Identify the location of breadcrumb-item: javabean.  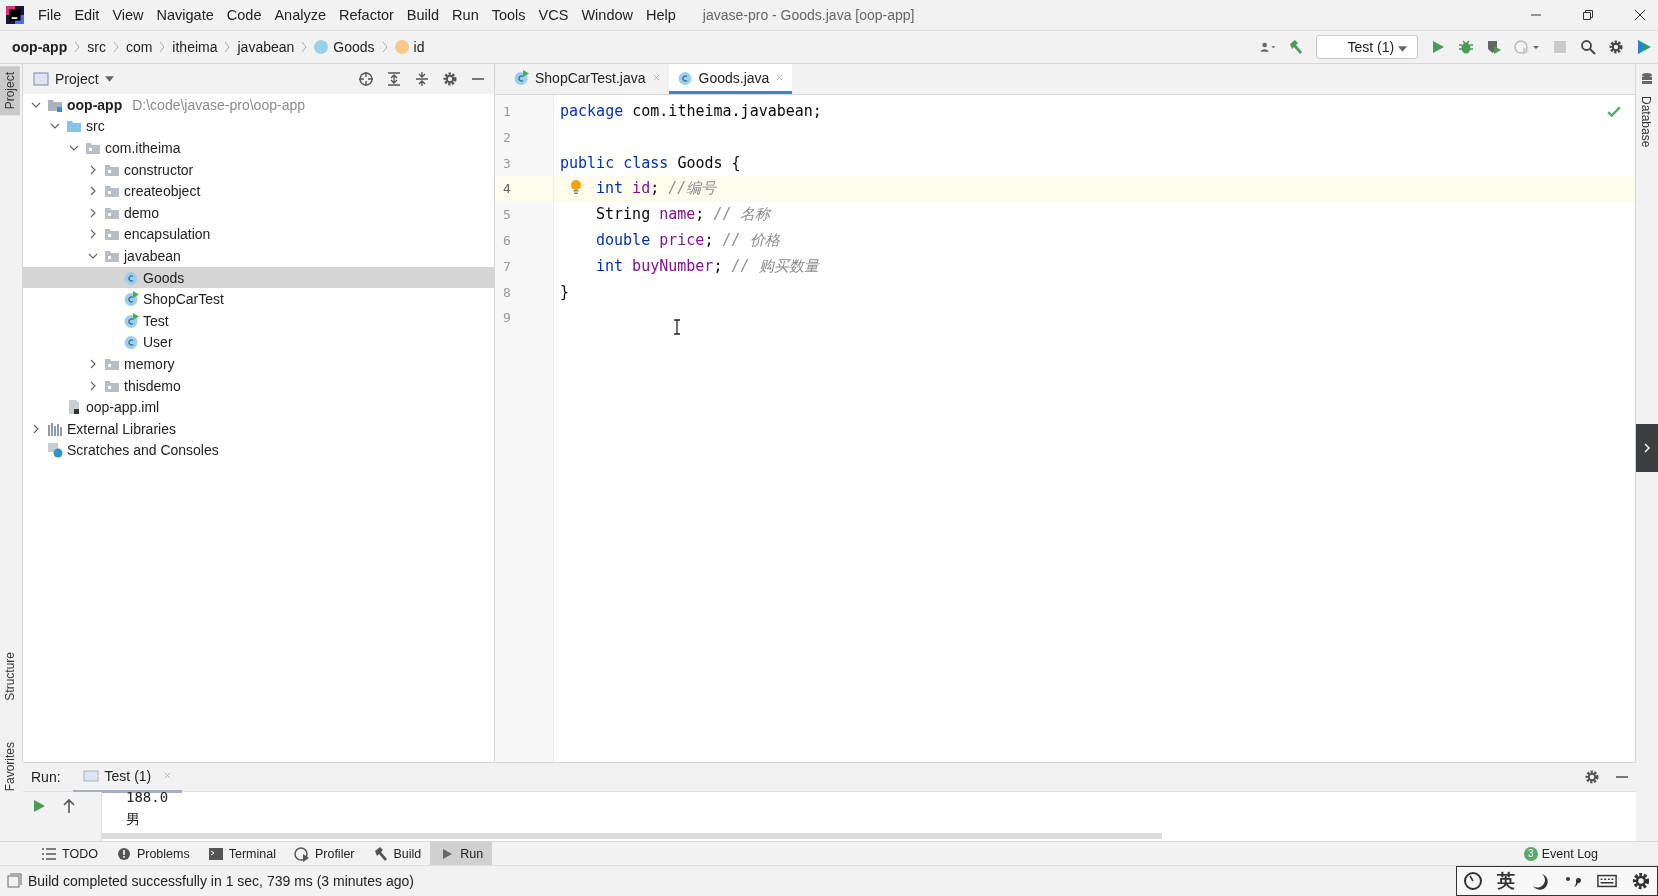
(266, 47).